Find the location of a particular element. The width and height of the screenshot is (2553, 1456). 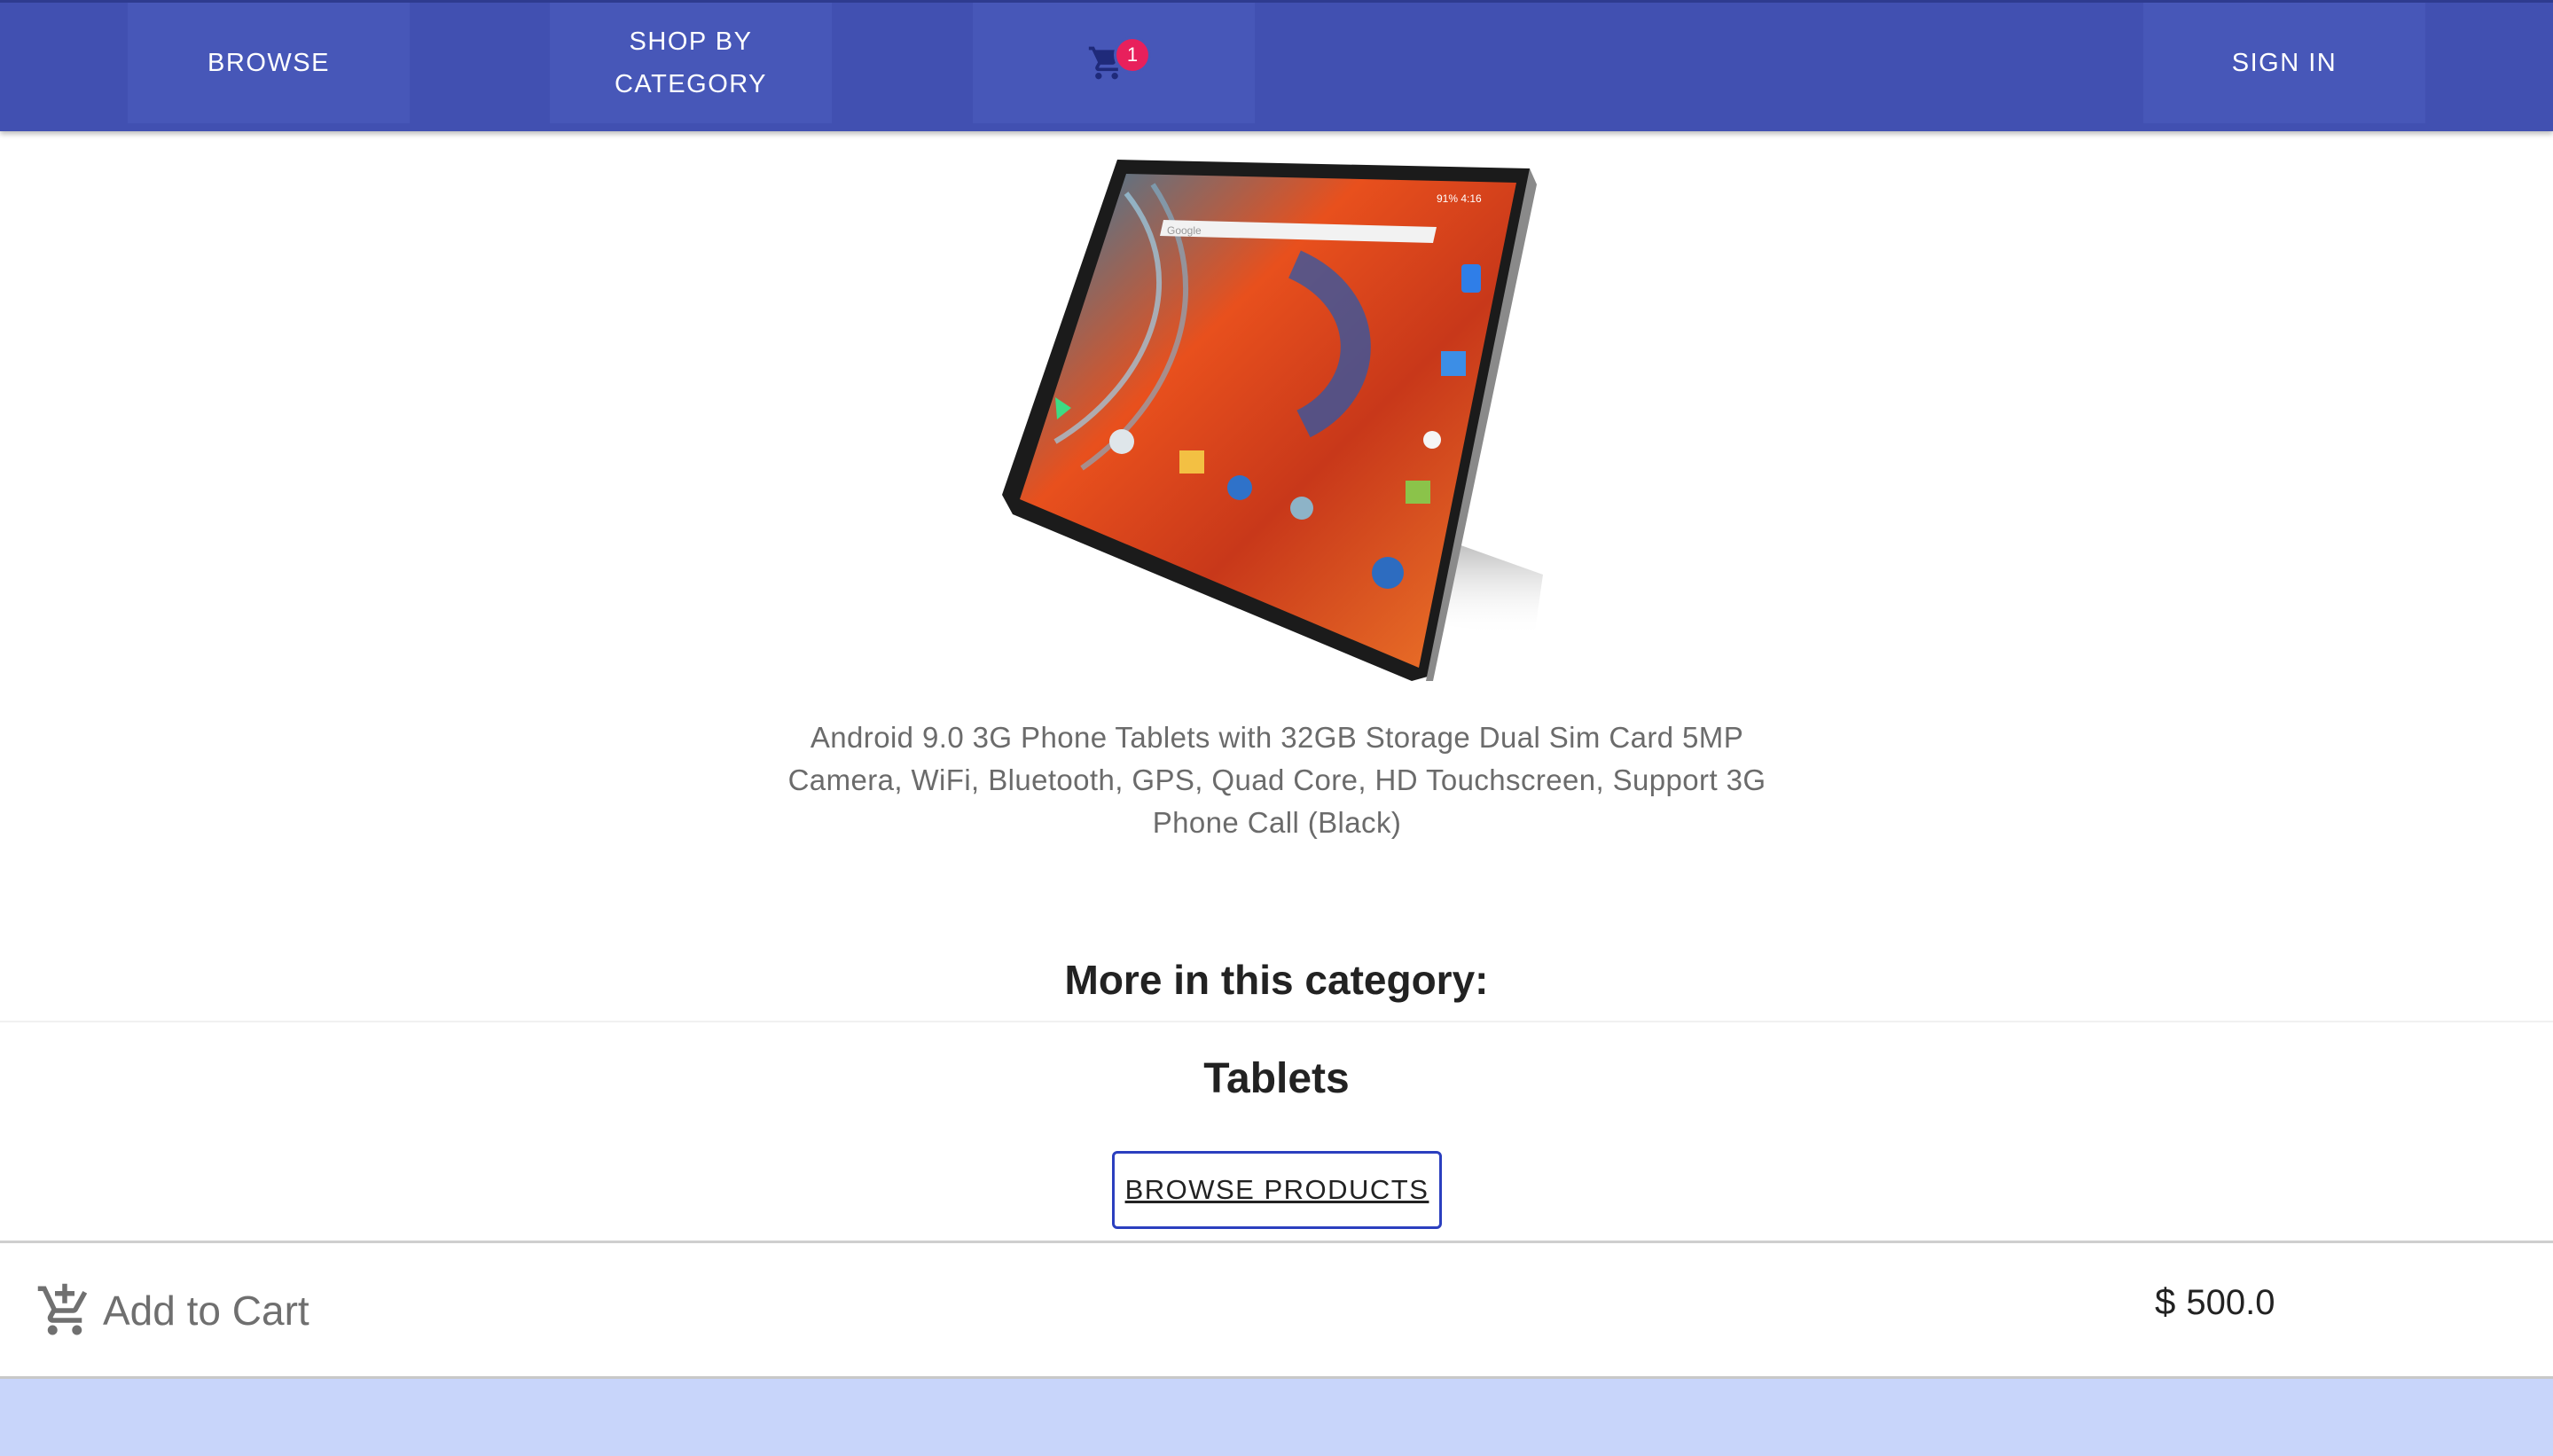

purchase-bar: Add to Cart $ 500.0 is located at coordinates (1276, 1311).